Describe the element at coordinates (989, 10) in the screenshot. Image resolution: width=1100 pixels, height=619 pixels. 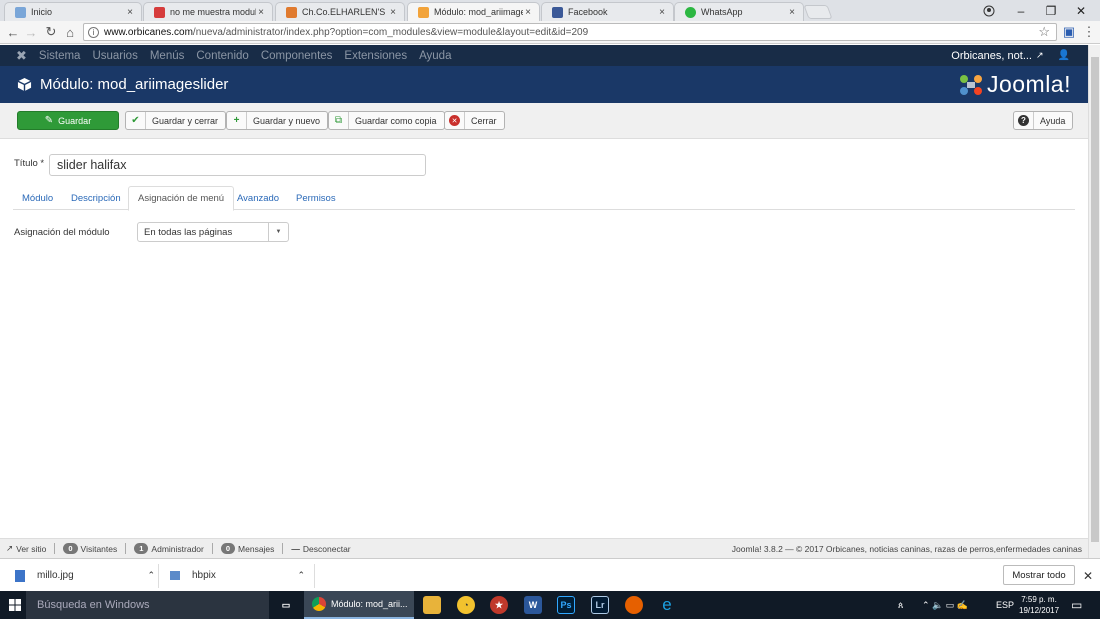
I see `profile-icon` at that location.